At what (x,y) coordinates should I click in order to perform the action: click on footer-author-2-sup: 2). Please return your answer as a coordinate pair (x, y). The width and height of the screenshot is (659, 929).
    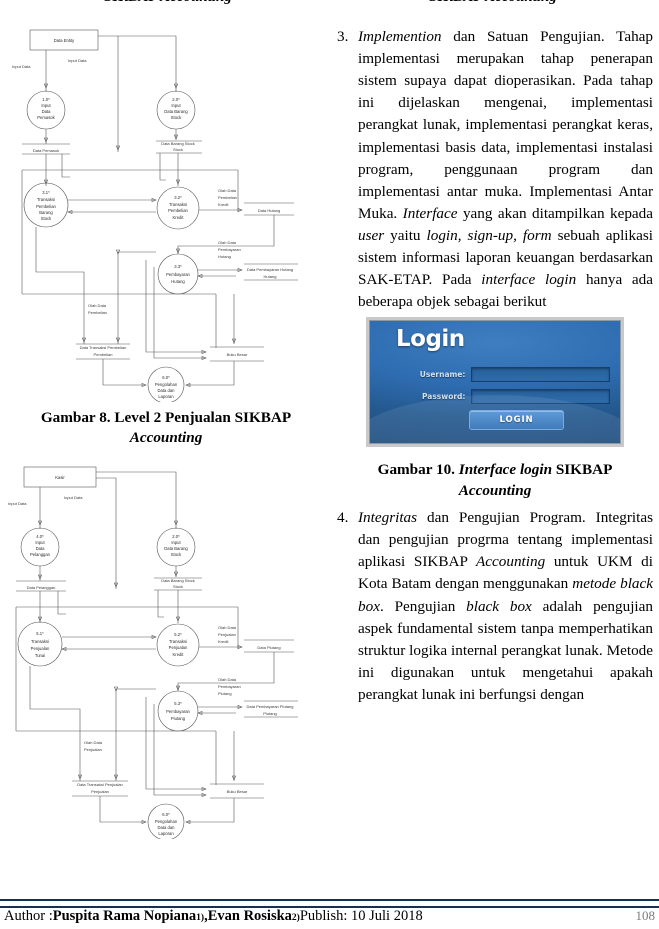
    Looking at the image, I should click on (295, 918).